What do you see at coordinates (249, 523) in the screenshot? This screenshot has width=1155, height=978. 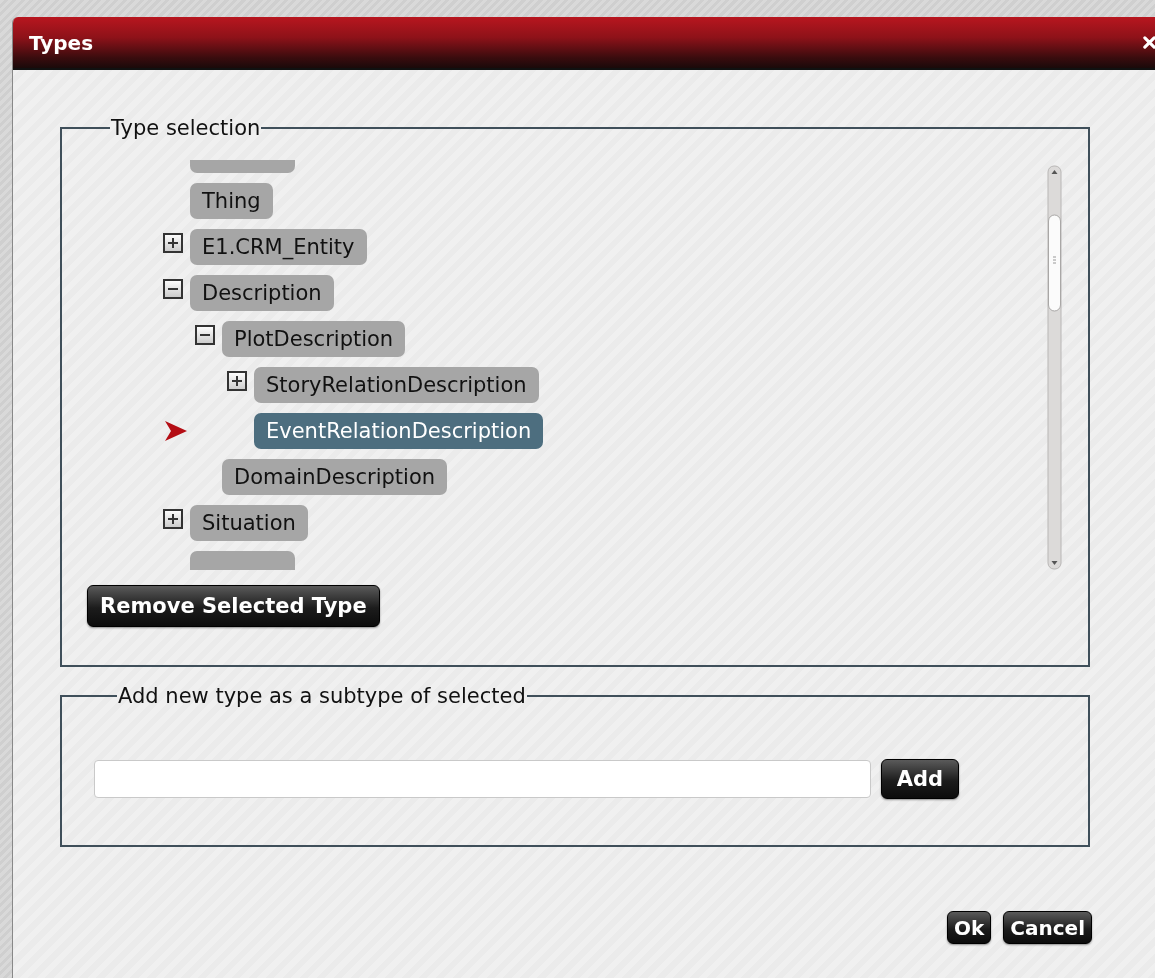 I see `tree-node: Situation` at bounding box center [249, 523].